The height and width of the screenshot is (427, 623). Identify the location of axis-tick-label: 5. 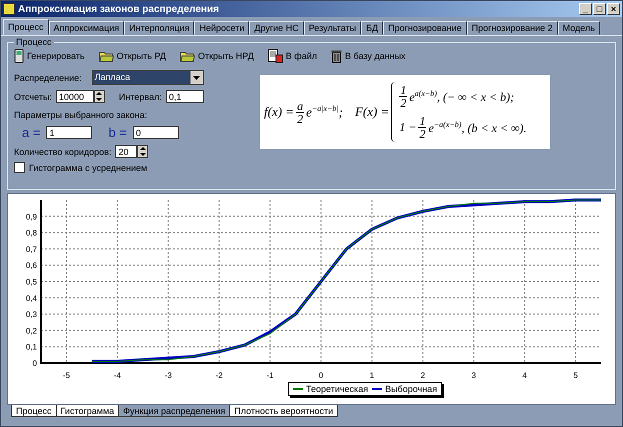
(575, 375).